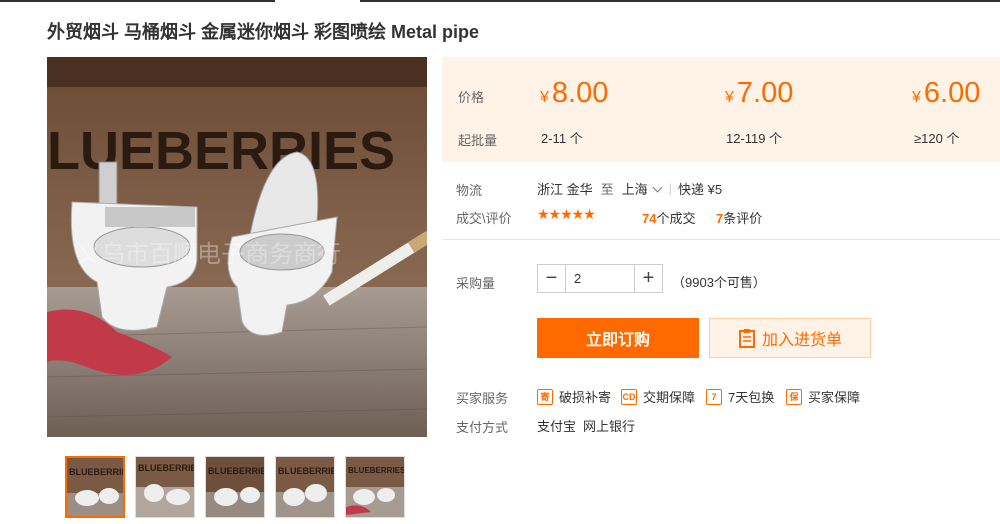 The height and width of the screenshot is (524, 1000). I want to click on service-text: 7天包换, so click(751, 397).